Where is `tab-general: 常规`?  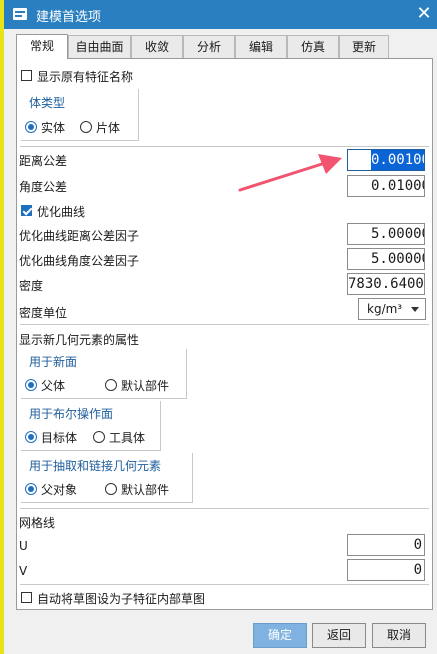
tab-general: 常规 is located at coordinates (42, 46).